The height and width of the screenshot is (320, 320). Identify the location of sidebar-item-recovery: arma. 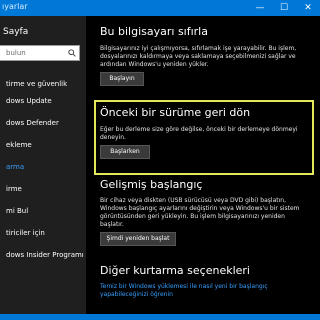
(43, 168).